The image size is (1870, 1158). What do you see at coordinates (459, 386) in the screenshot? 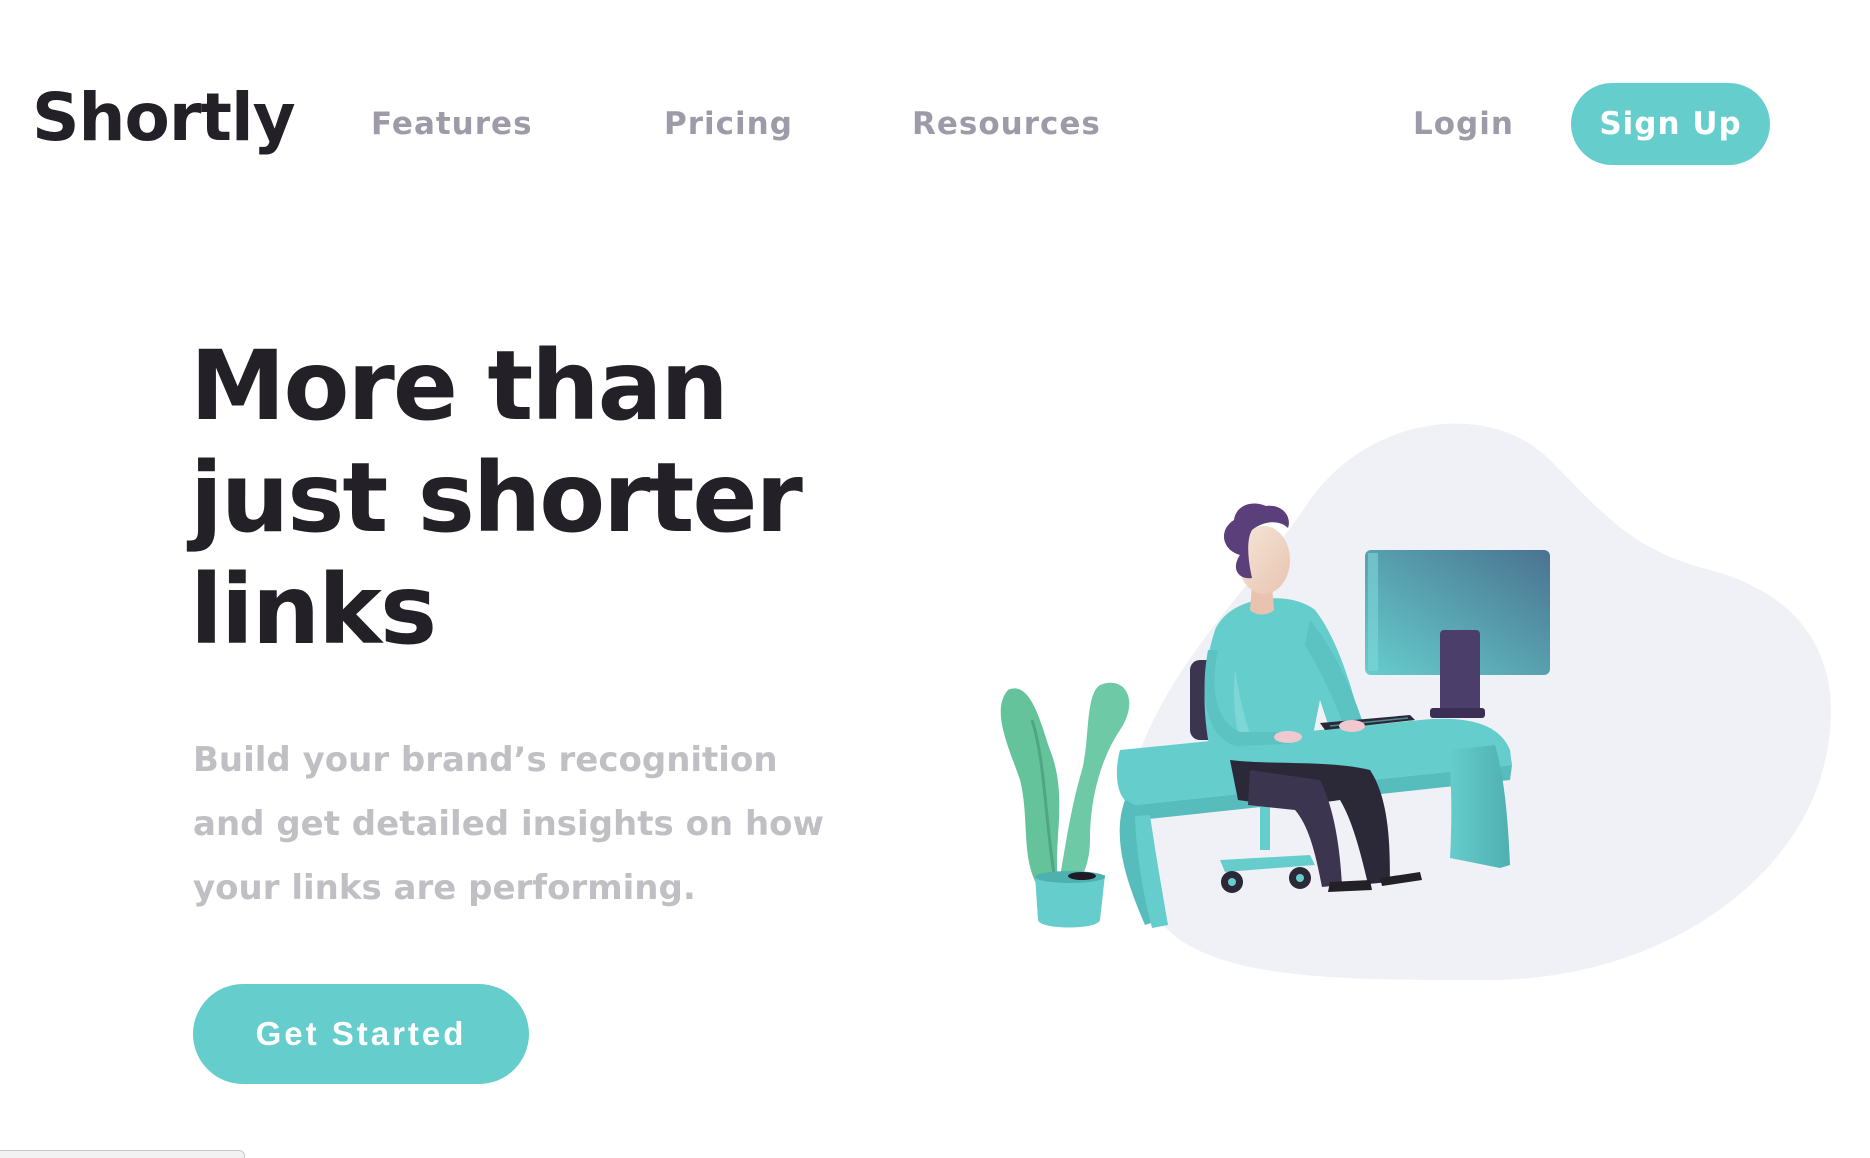
I see `hero-title-line: More than` at bounding box center [459, 386].